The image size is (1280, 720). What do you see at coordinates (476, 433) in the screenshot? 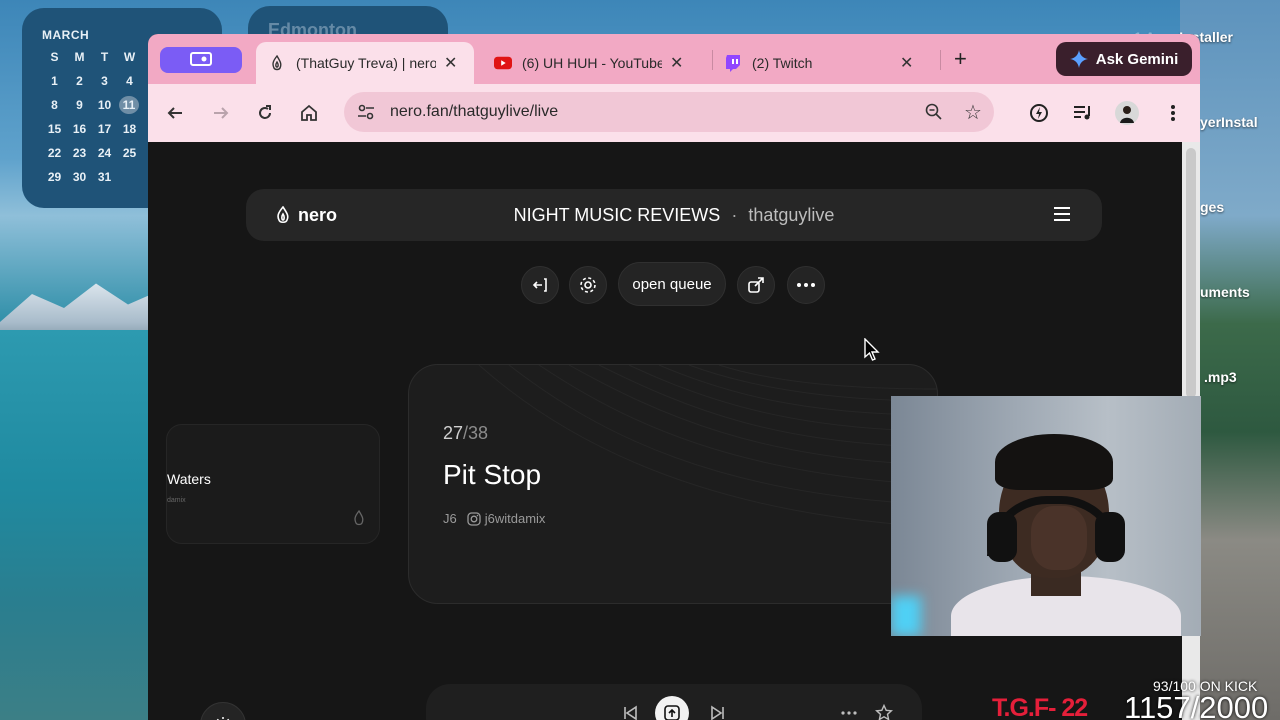
I see `track-total: /38` at bounding box center [476, 433].